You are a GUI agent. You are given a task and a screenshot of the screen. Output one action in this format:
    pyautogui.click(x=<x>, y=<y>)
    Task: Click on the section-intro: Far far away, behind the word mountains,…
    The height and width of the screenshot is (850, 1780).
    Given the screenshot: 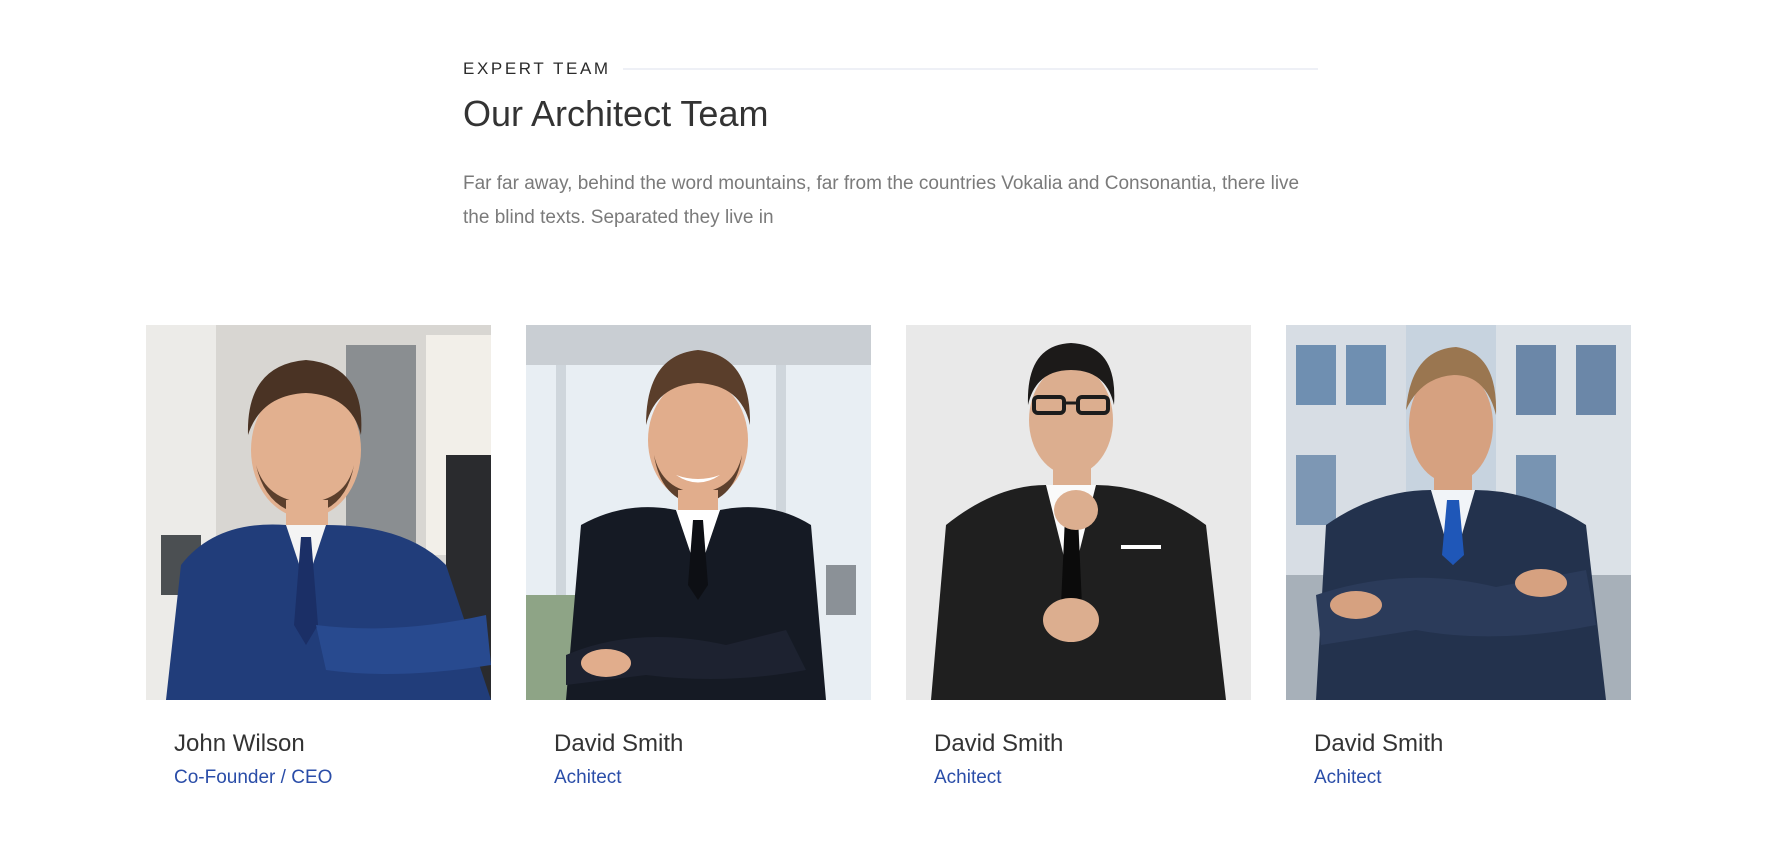 What is the action you would take?
    pyautogui.click(x=881, y=201)
    